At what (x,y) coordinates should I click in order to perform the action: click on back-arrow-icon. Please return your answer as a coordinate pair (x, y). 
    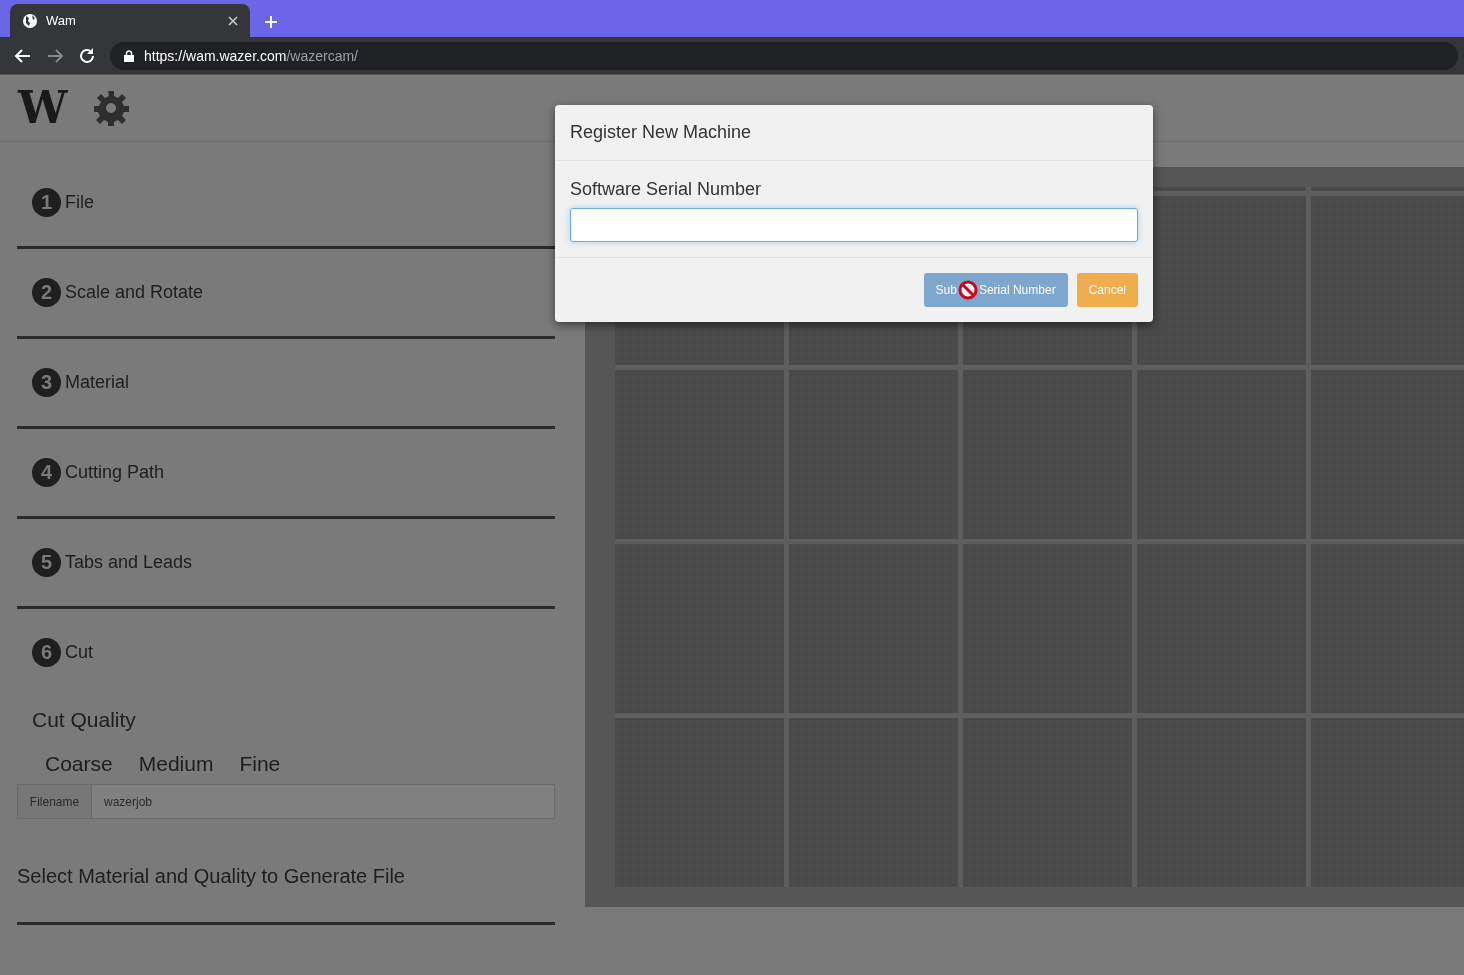
    Looking at the image, I should click on (23, 55).